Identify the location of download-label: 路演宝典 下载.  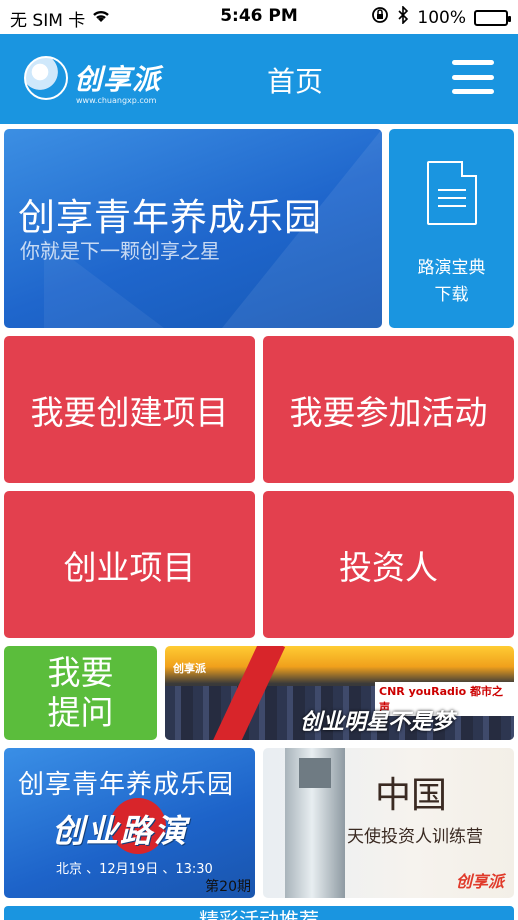
(451, 281).